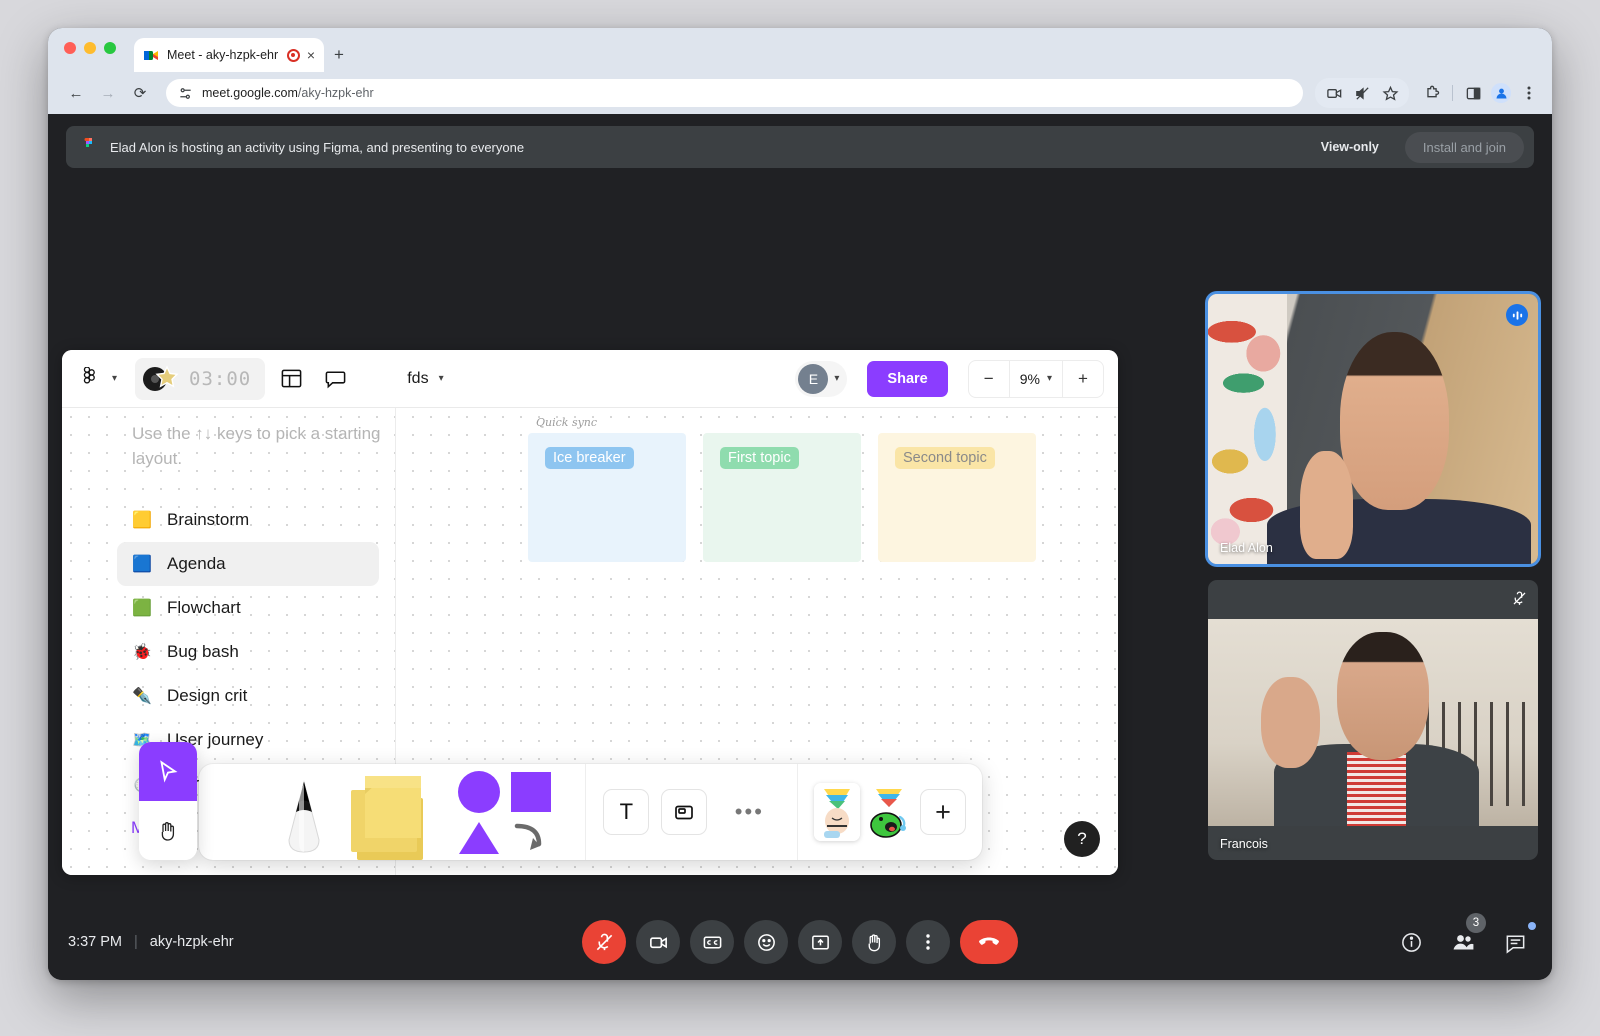 The height and width of the screenshot is (1036, 1600). What do you see at coordinates (390, 812) in the screenshot?
I see `sticky-note-tool` at bounding box center [390, 812].